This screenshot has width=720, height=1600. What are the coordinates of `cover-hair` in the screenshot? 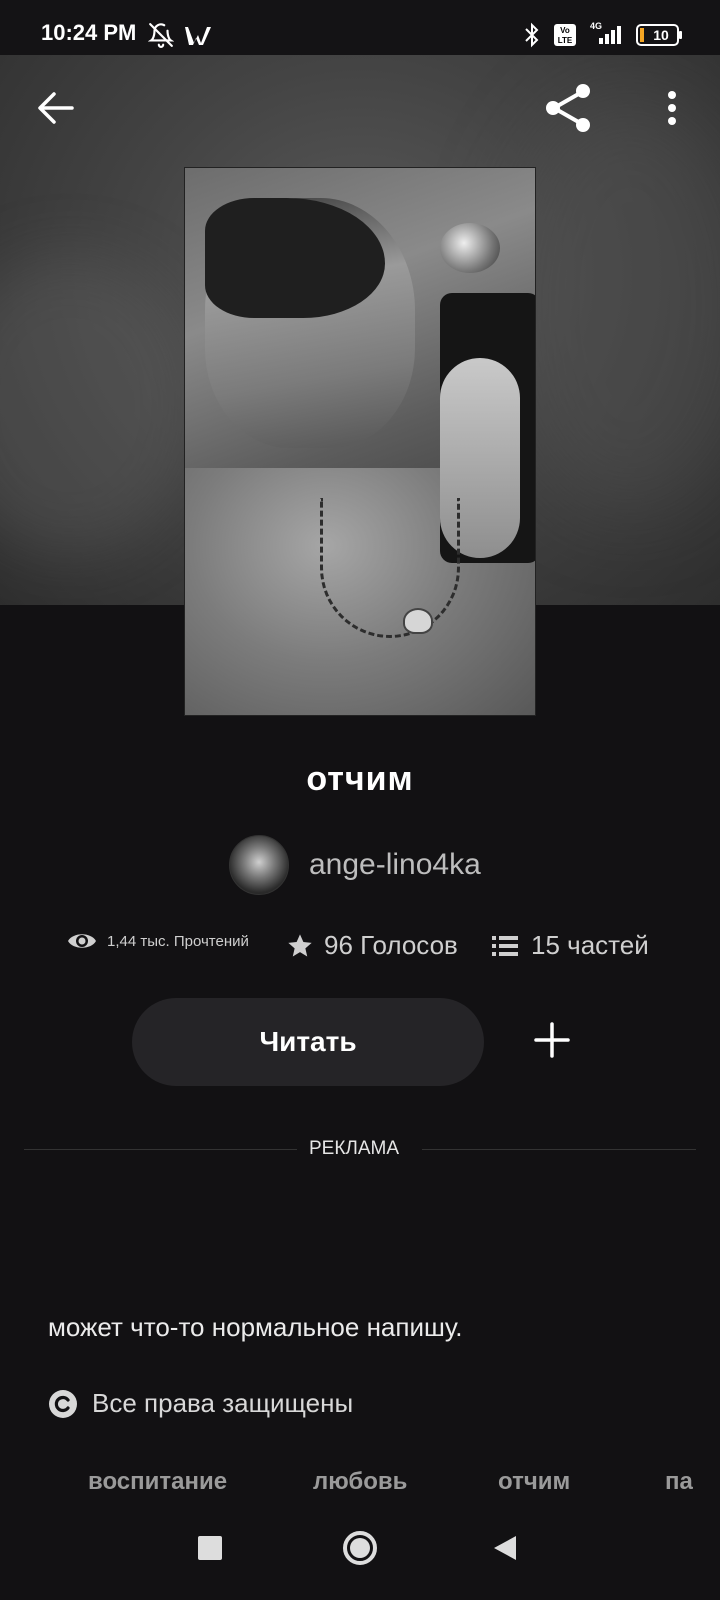 It's located at (295, 258).